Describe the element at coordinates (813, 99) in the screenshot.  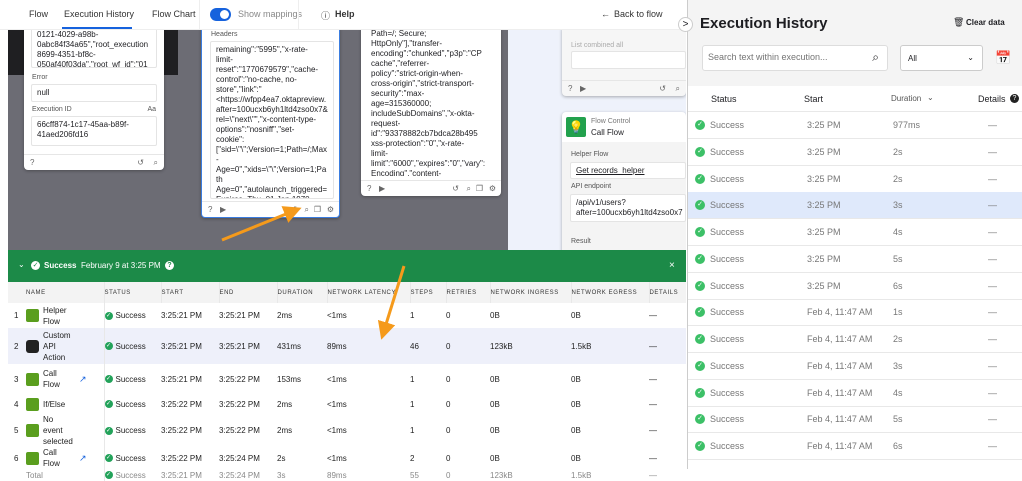
I see `col-start: Start` at that location.